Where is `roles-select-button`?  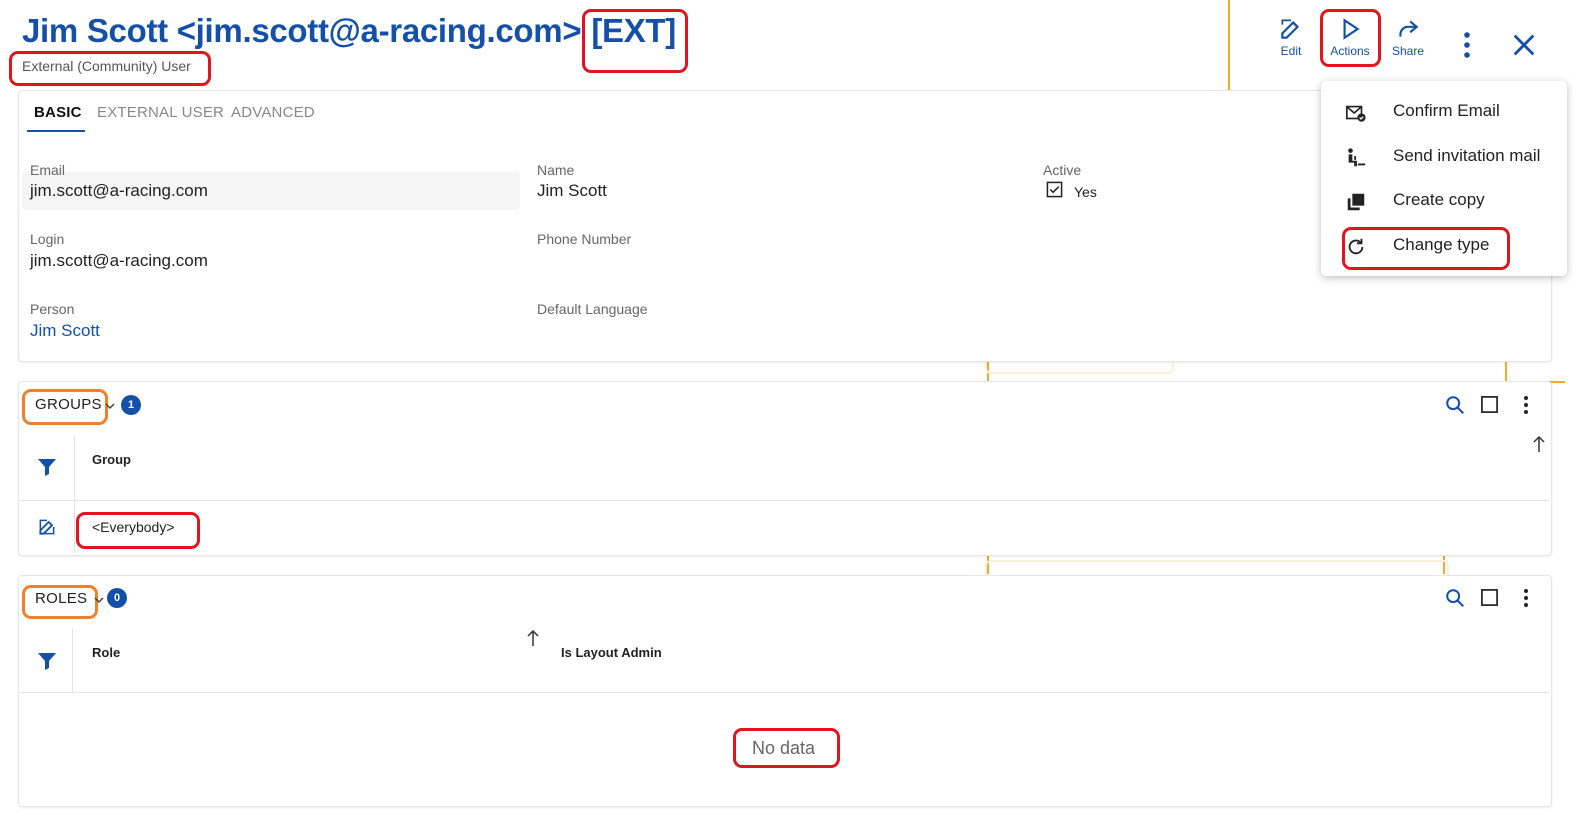
roles-select-button is located at coordinates (1489, 600).